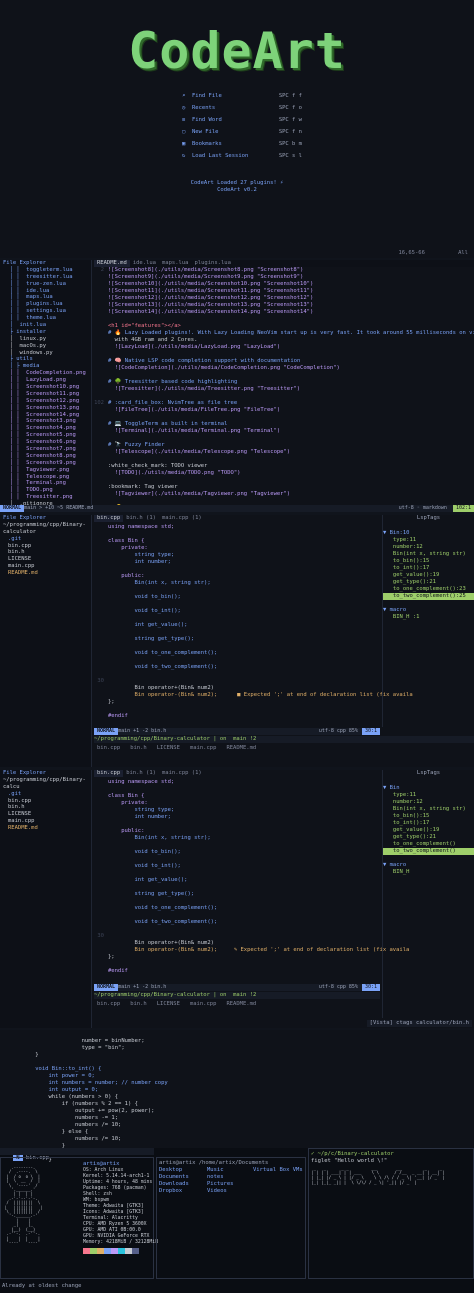  I want to click on file-item: Dropbox, so click(183, 1191).